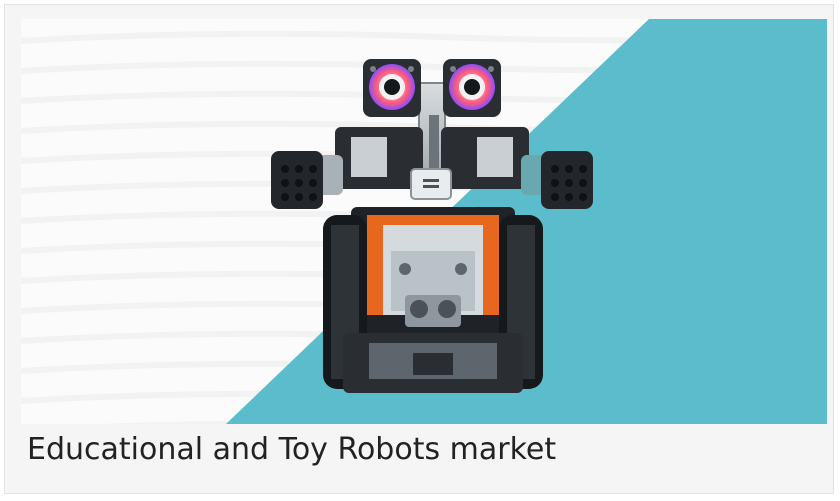 Image resolution: width=840 pixels, height=501 pixels. Describe the element at coordinates (392, 88) in the screenshot. I see `left-eye` at that location.